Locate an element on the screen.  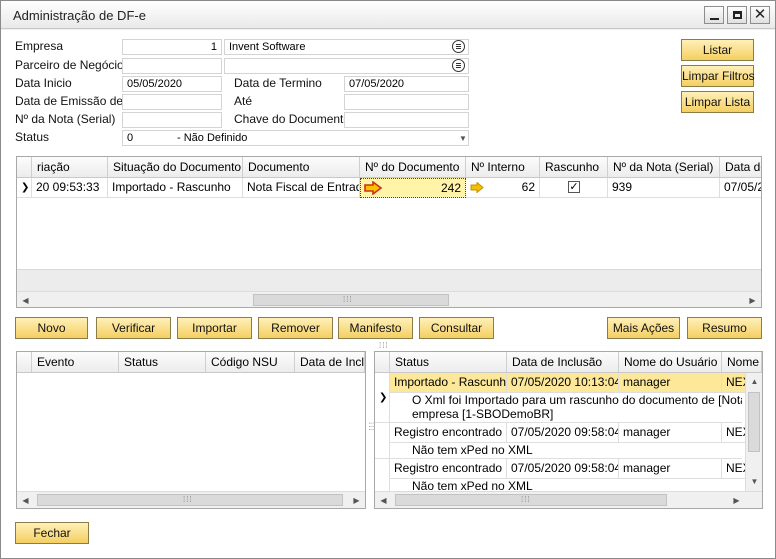
col-header-documento: Documento is located at coordinates (301, 167).